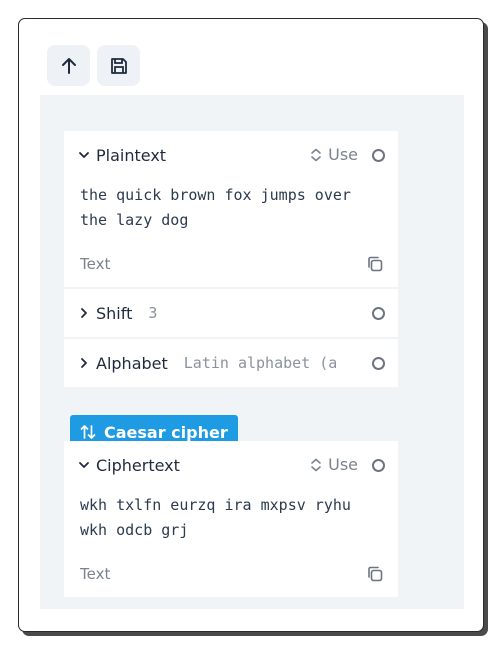  I want to click on shift-header: Shift 3, so click(231, 313).